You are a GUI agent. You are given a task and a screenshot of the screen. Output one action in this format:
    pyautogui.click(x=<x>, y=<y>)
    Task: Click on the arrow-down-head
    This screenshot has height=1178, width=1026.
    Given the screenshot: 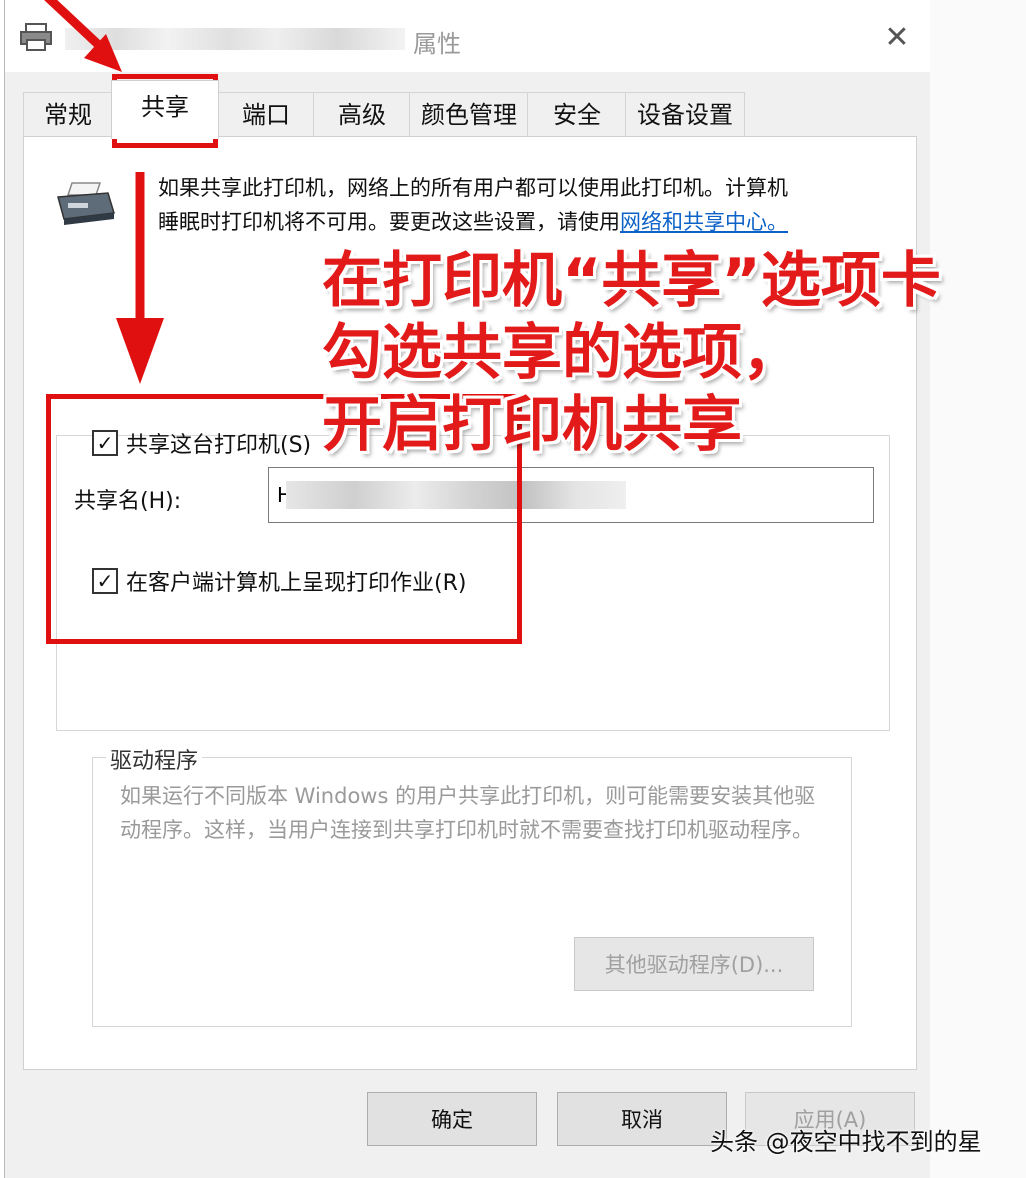 What is the action you would take?
    pyautogui.click(x=140, y=351)
    